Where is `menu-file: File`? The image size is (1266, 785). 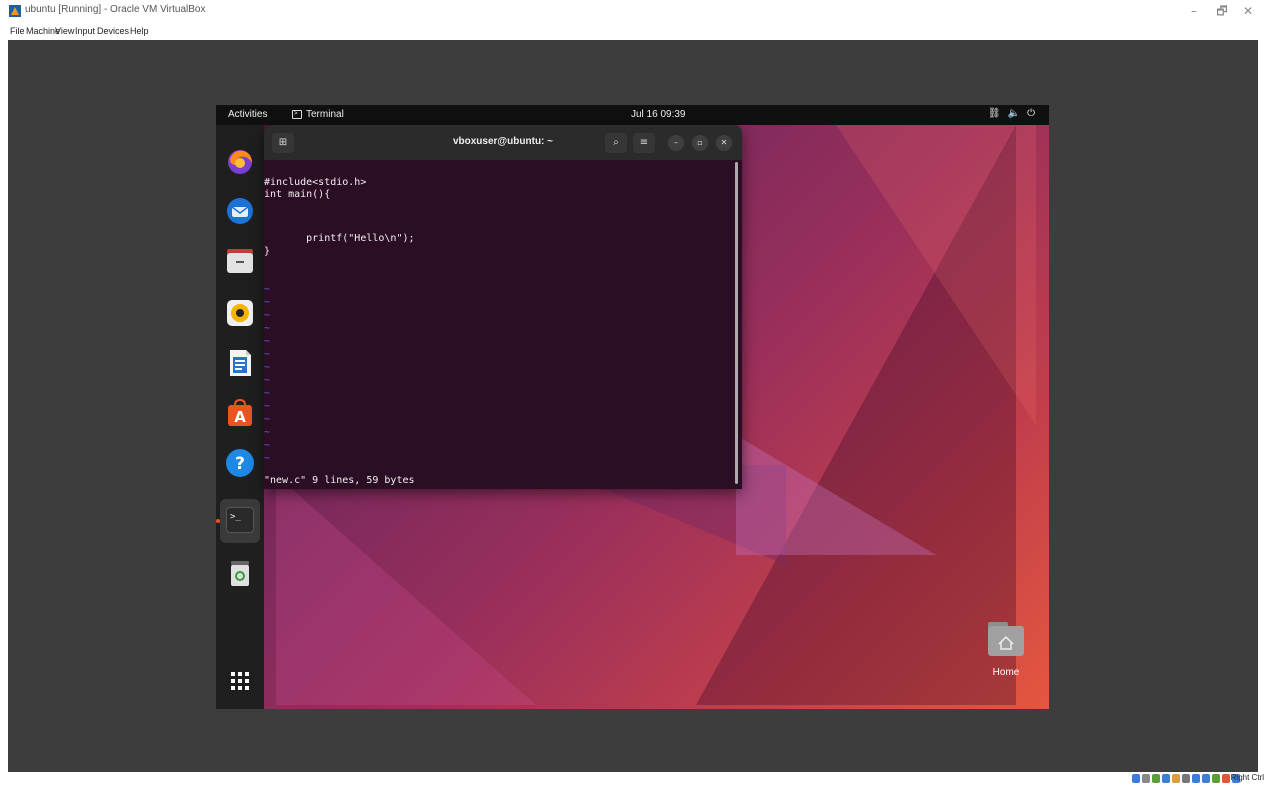 menu-file: File is located at coordinates (17, 31).